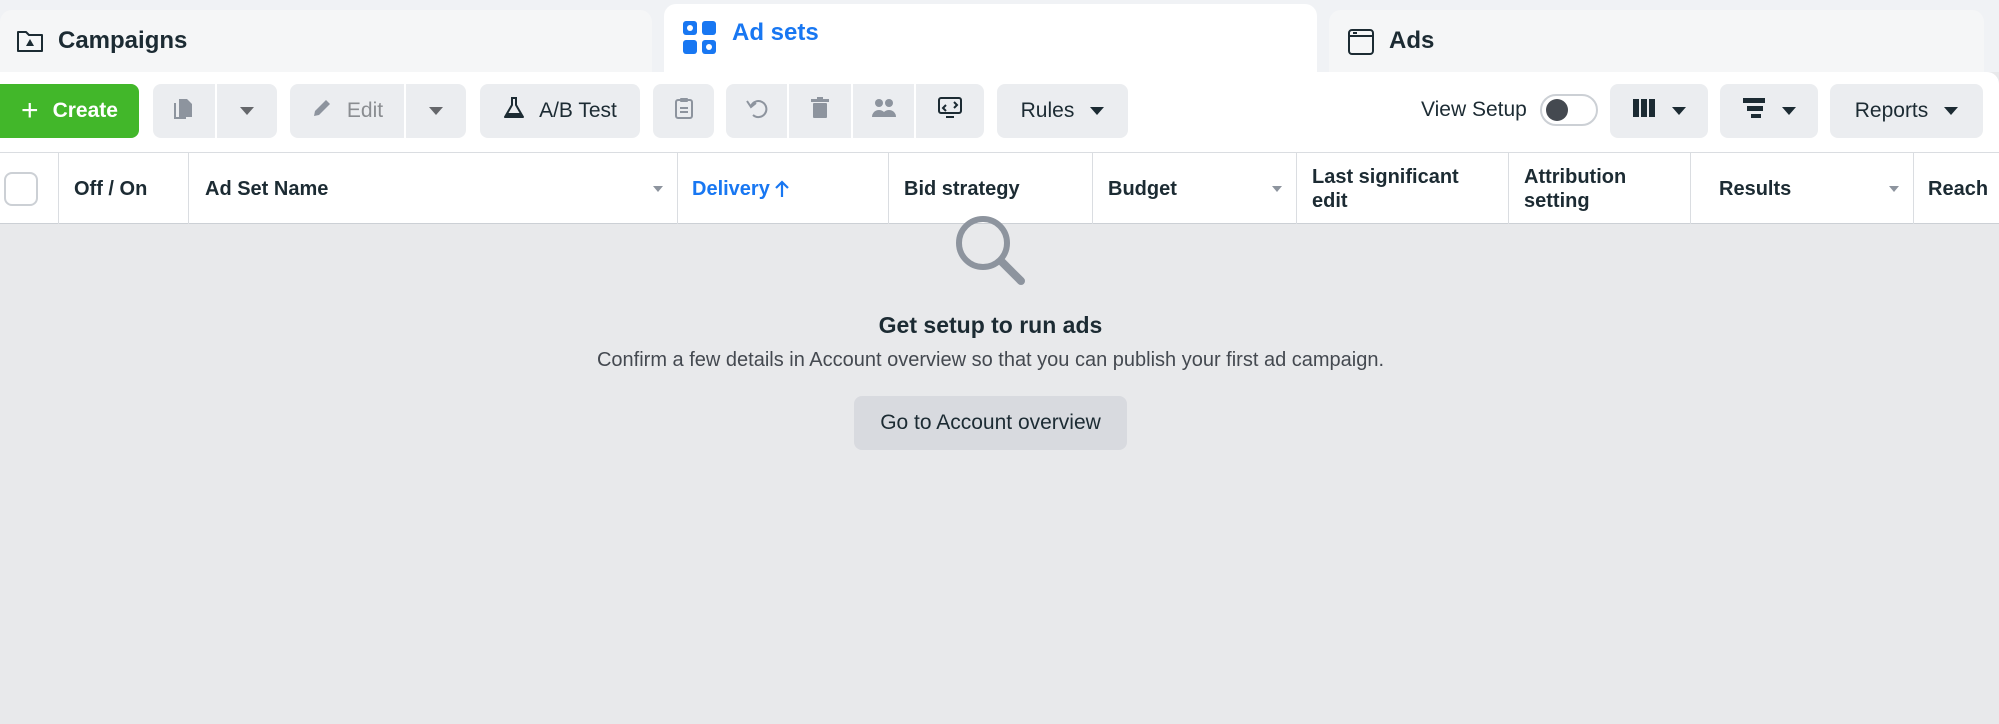  I want to click on edit-dropdown-button, so click(436, 111).